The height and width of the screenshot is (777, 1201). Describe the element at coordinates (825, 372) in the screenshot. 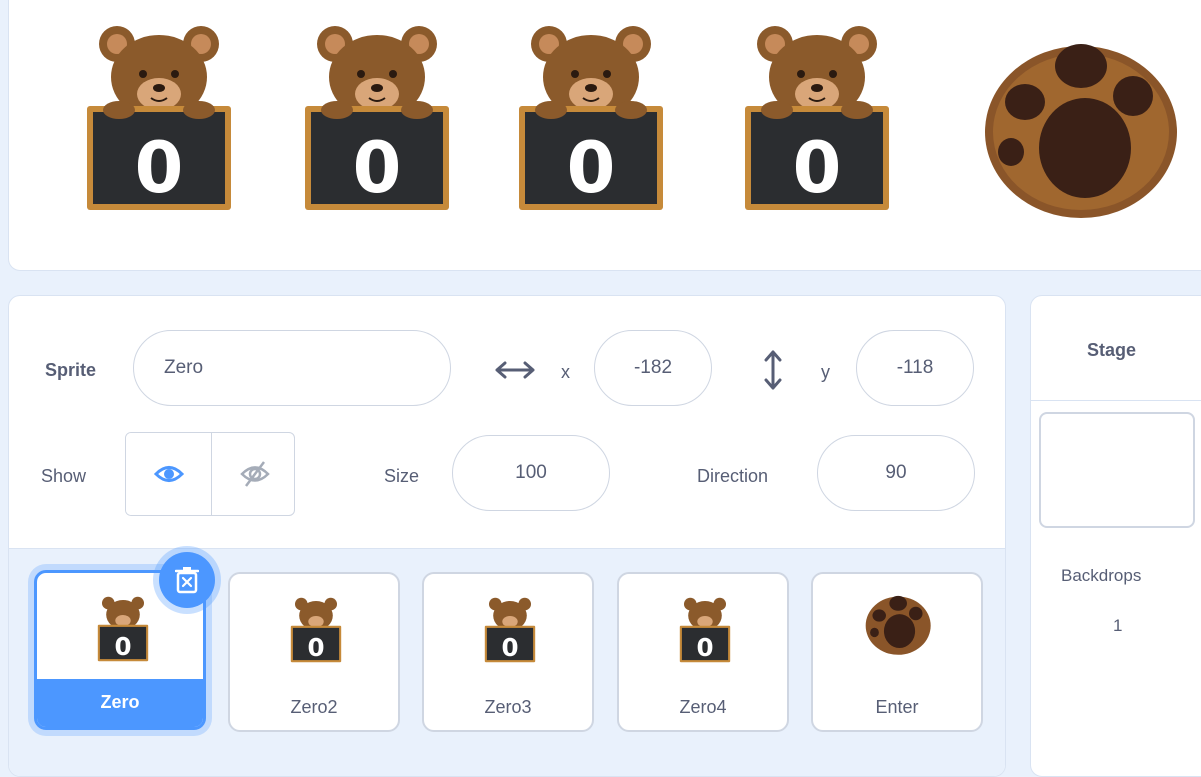

I see `y-label: y` at that location.